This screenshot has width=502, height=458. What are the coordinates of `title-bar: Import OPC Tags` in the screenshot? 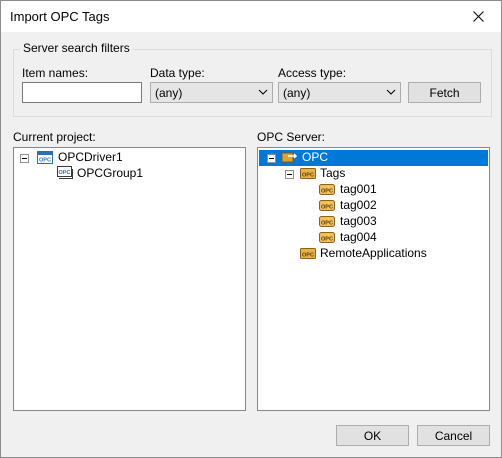 It's located at (251, 16).